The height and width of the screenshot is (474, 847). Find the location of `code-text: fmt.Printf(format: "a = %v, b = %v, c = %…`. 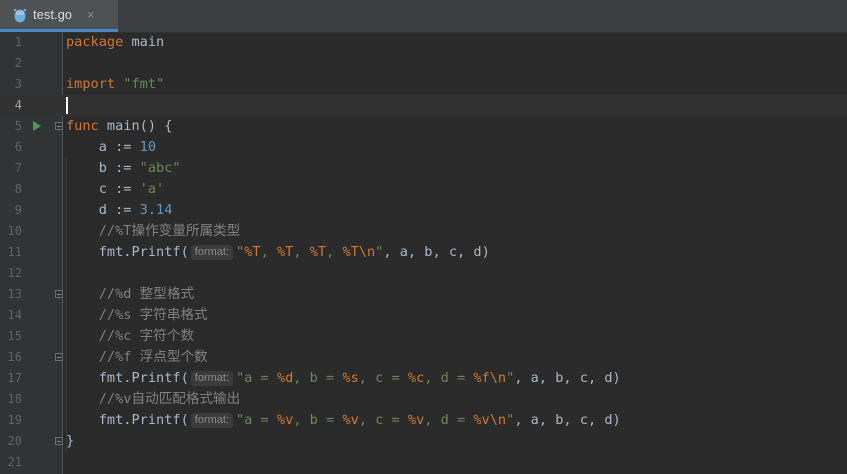

code-text: fmt.Printf(format: "a = %v, b = %v, c = %… is located at coordinates (343, 420).